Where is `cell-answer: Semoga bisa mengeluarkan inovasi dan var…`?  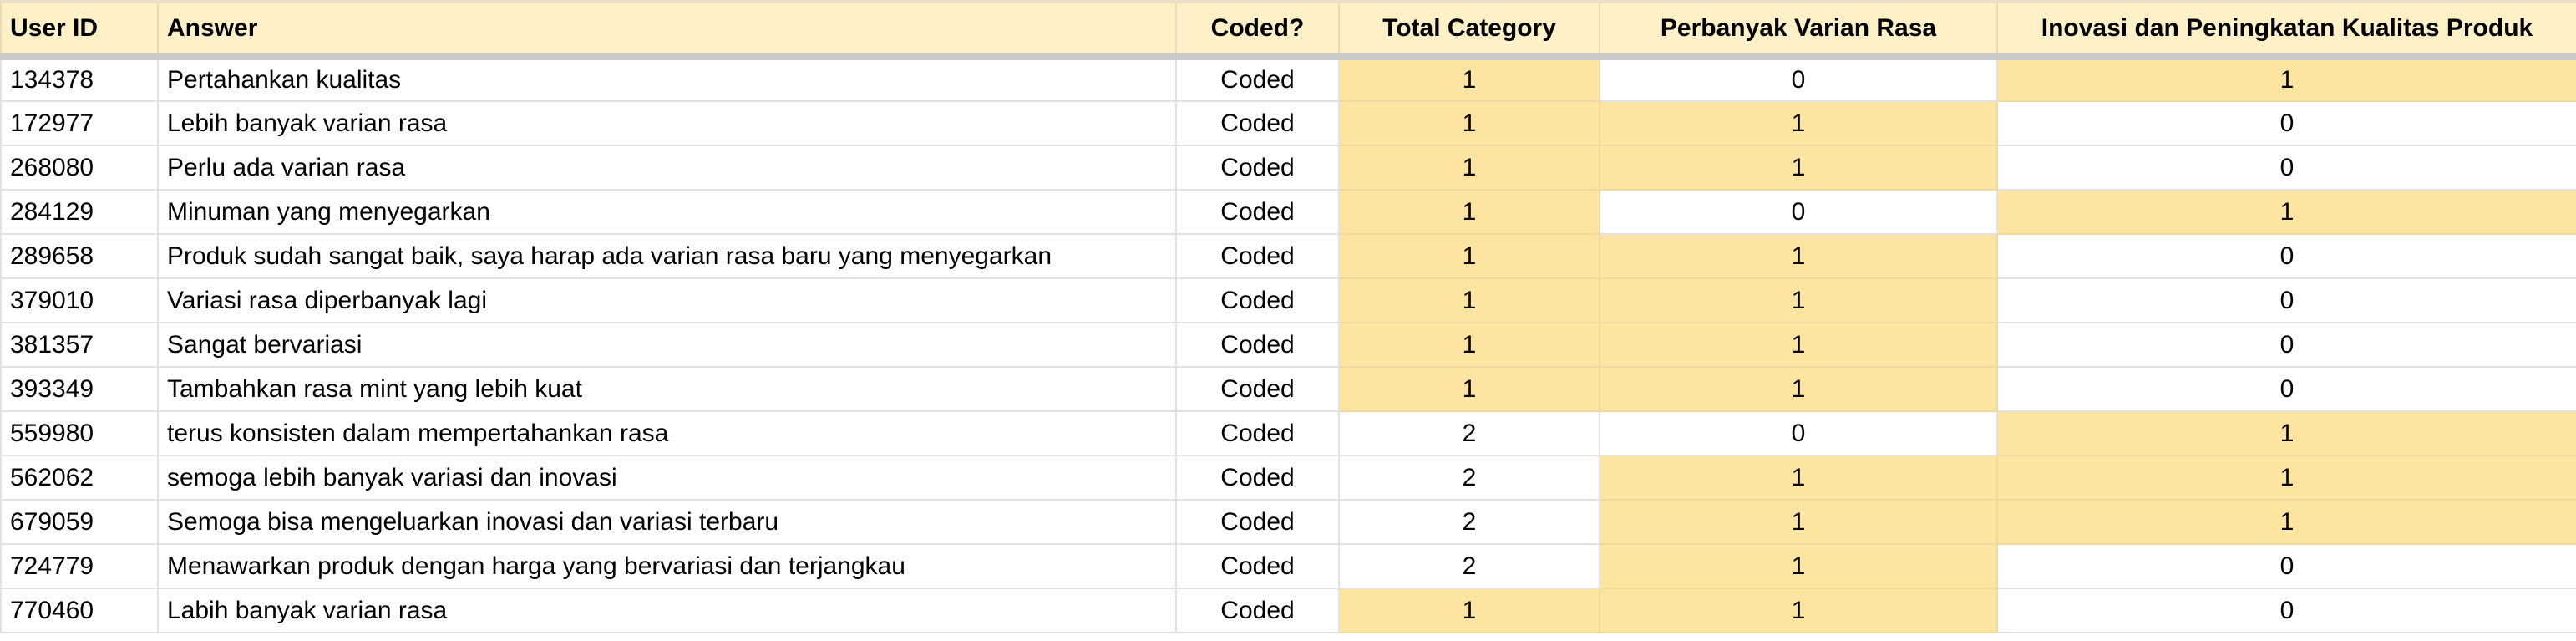
cell-answer: Semoga bisa mengeluarkan inovasi dan var… is located at coordinates (667, 522).